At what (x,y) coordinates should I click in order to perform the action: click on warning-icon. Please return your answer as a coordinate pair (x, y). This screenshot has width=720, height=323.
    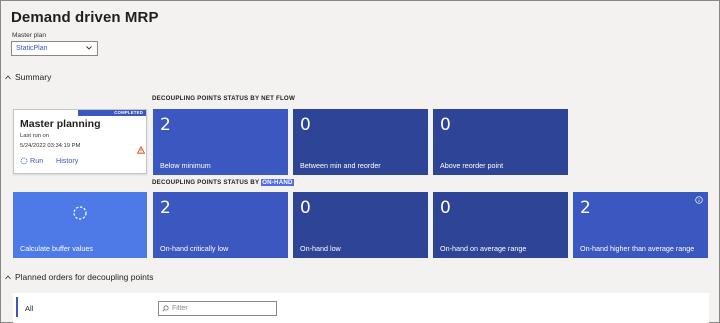
    Looking at the image, I should click on (141, 150).